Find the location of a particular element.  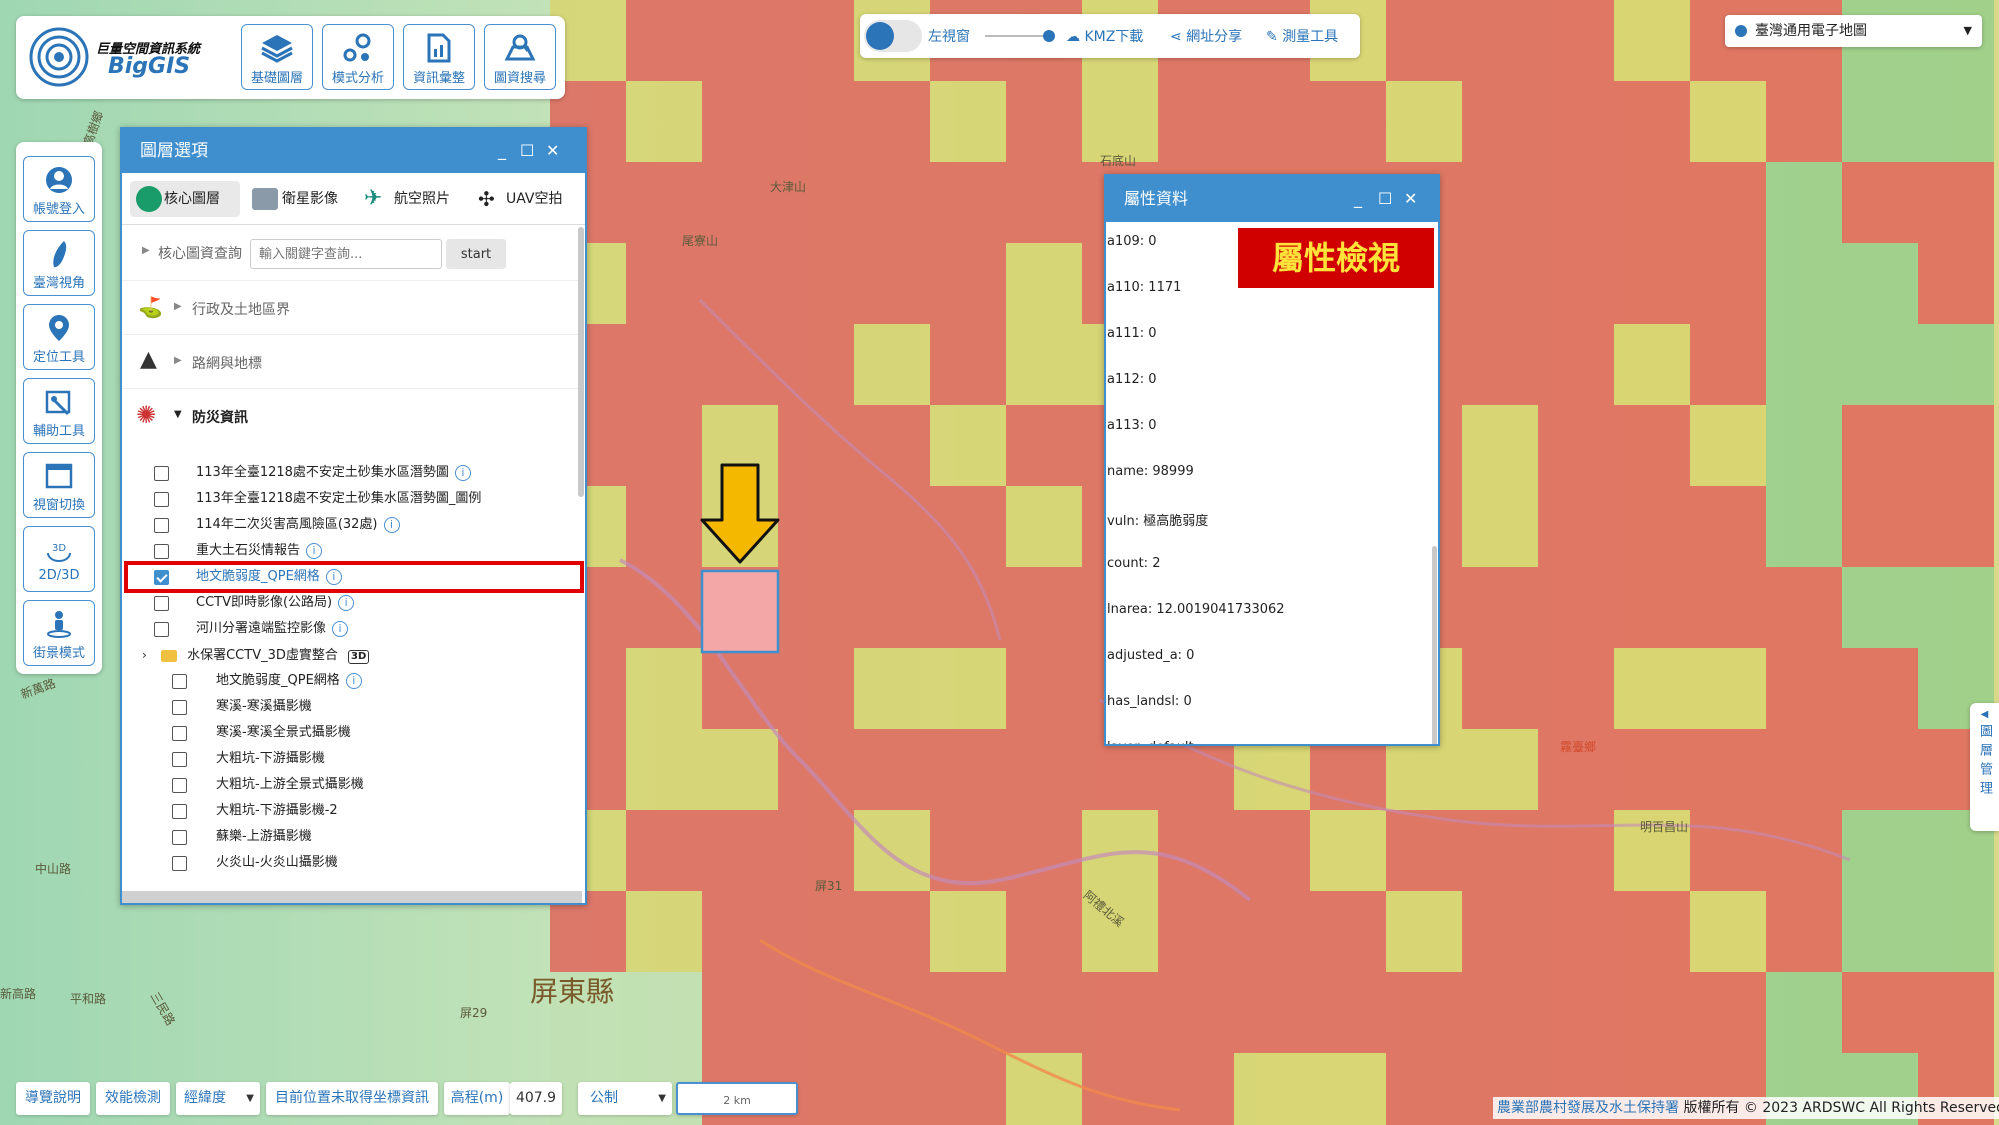

basemap-select: 臺灣通用電子地圖 ▼ is located at coordinates (1853, 31).